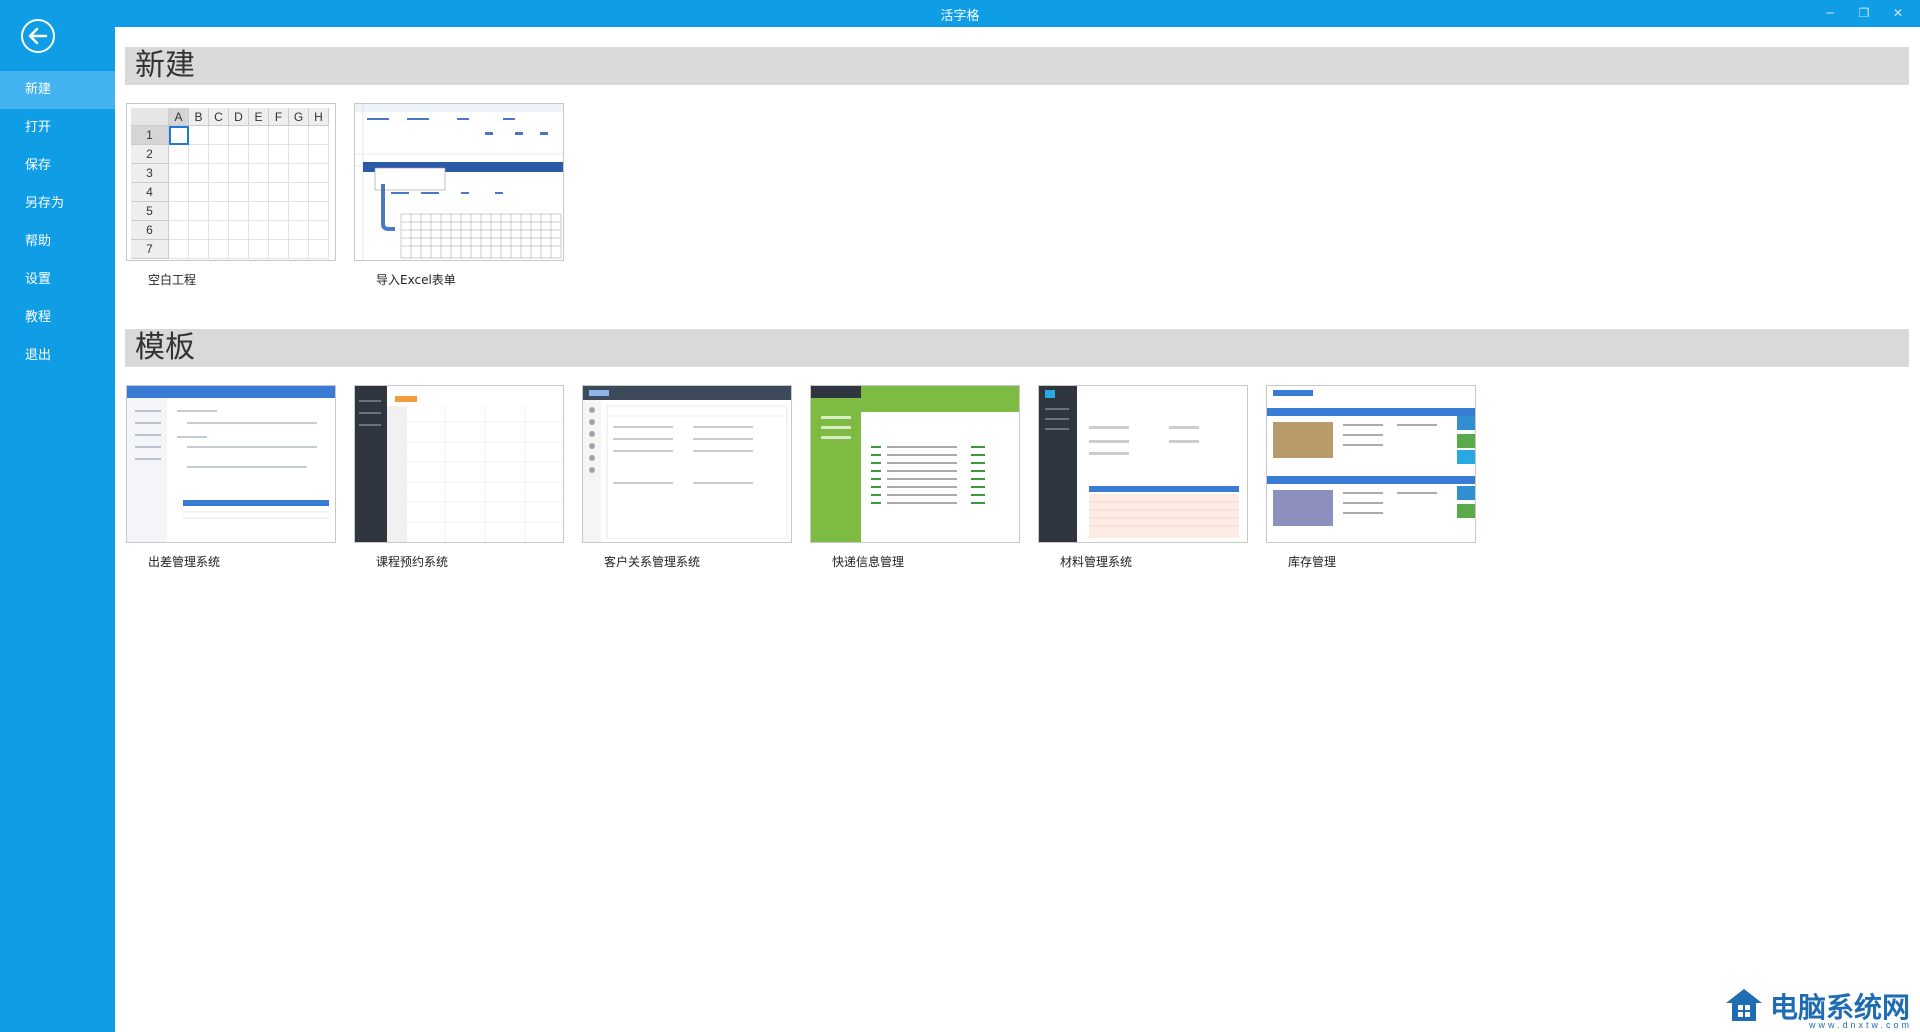 This screenshot has height=1032, width=1920. Describe the element at coordinates (57, 516) in the screenshot. I see `sidebar: 新建 打开 保存 另存为 帮助 设置 教程 退出` at that location.